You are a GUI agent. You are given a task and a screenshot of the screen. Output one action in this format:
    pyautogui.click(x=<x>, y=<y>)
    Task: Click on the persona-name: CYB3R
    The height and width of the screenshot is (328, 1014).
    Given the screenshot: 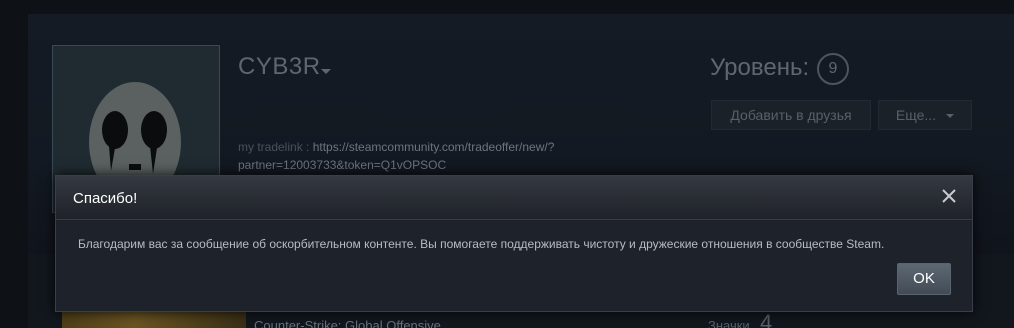 What is the action you would take?
    pyautogui.click(x=279, y=67)
    